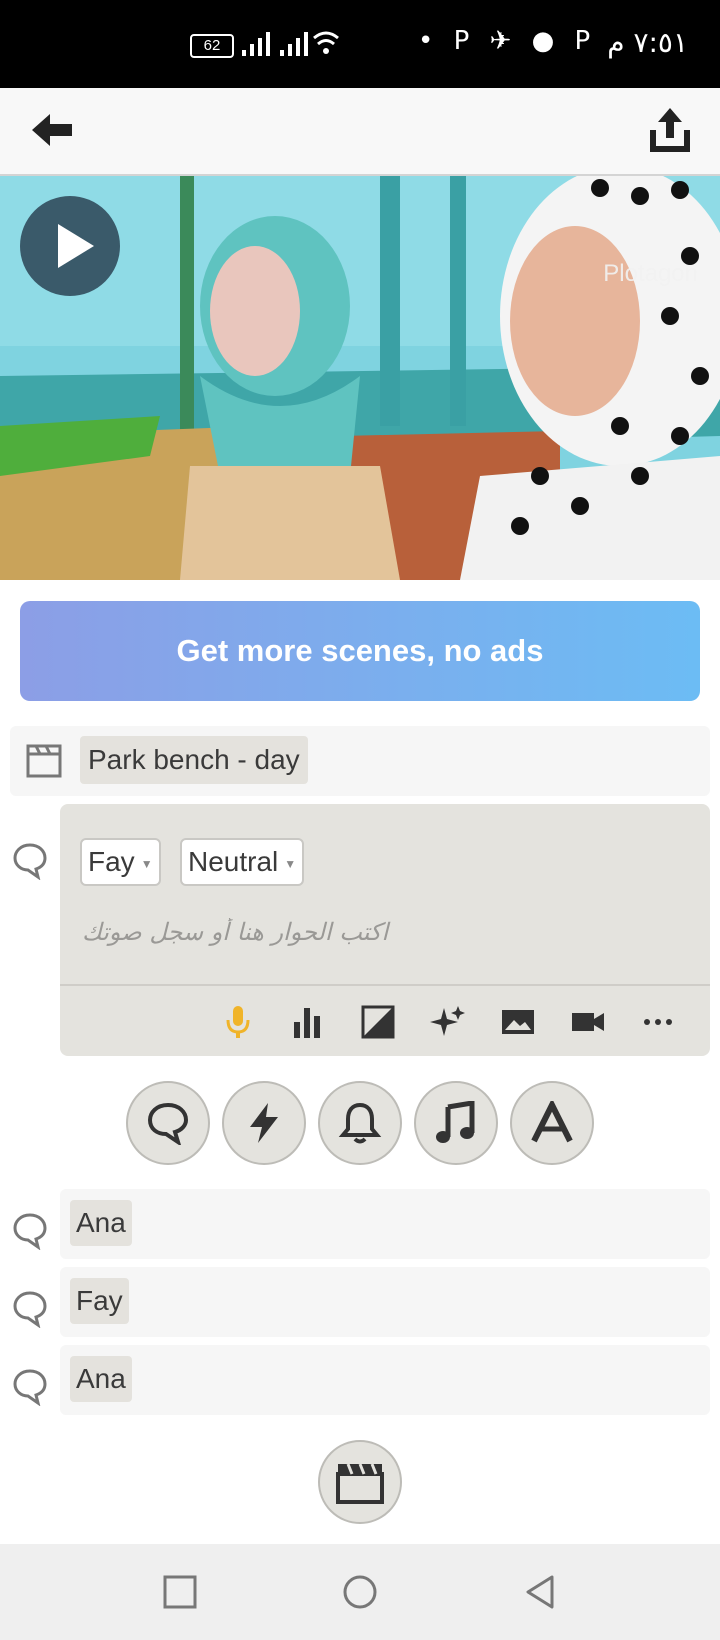 Image resolution: width=720 pixels, height=1640 pixels. What do you see at coordinates (290, 43) in the screenshot?
I see `signal-icon` at bounding box center [290, 43].